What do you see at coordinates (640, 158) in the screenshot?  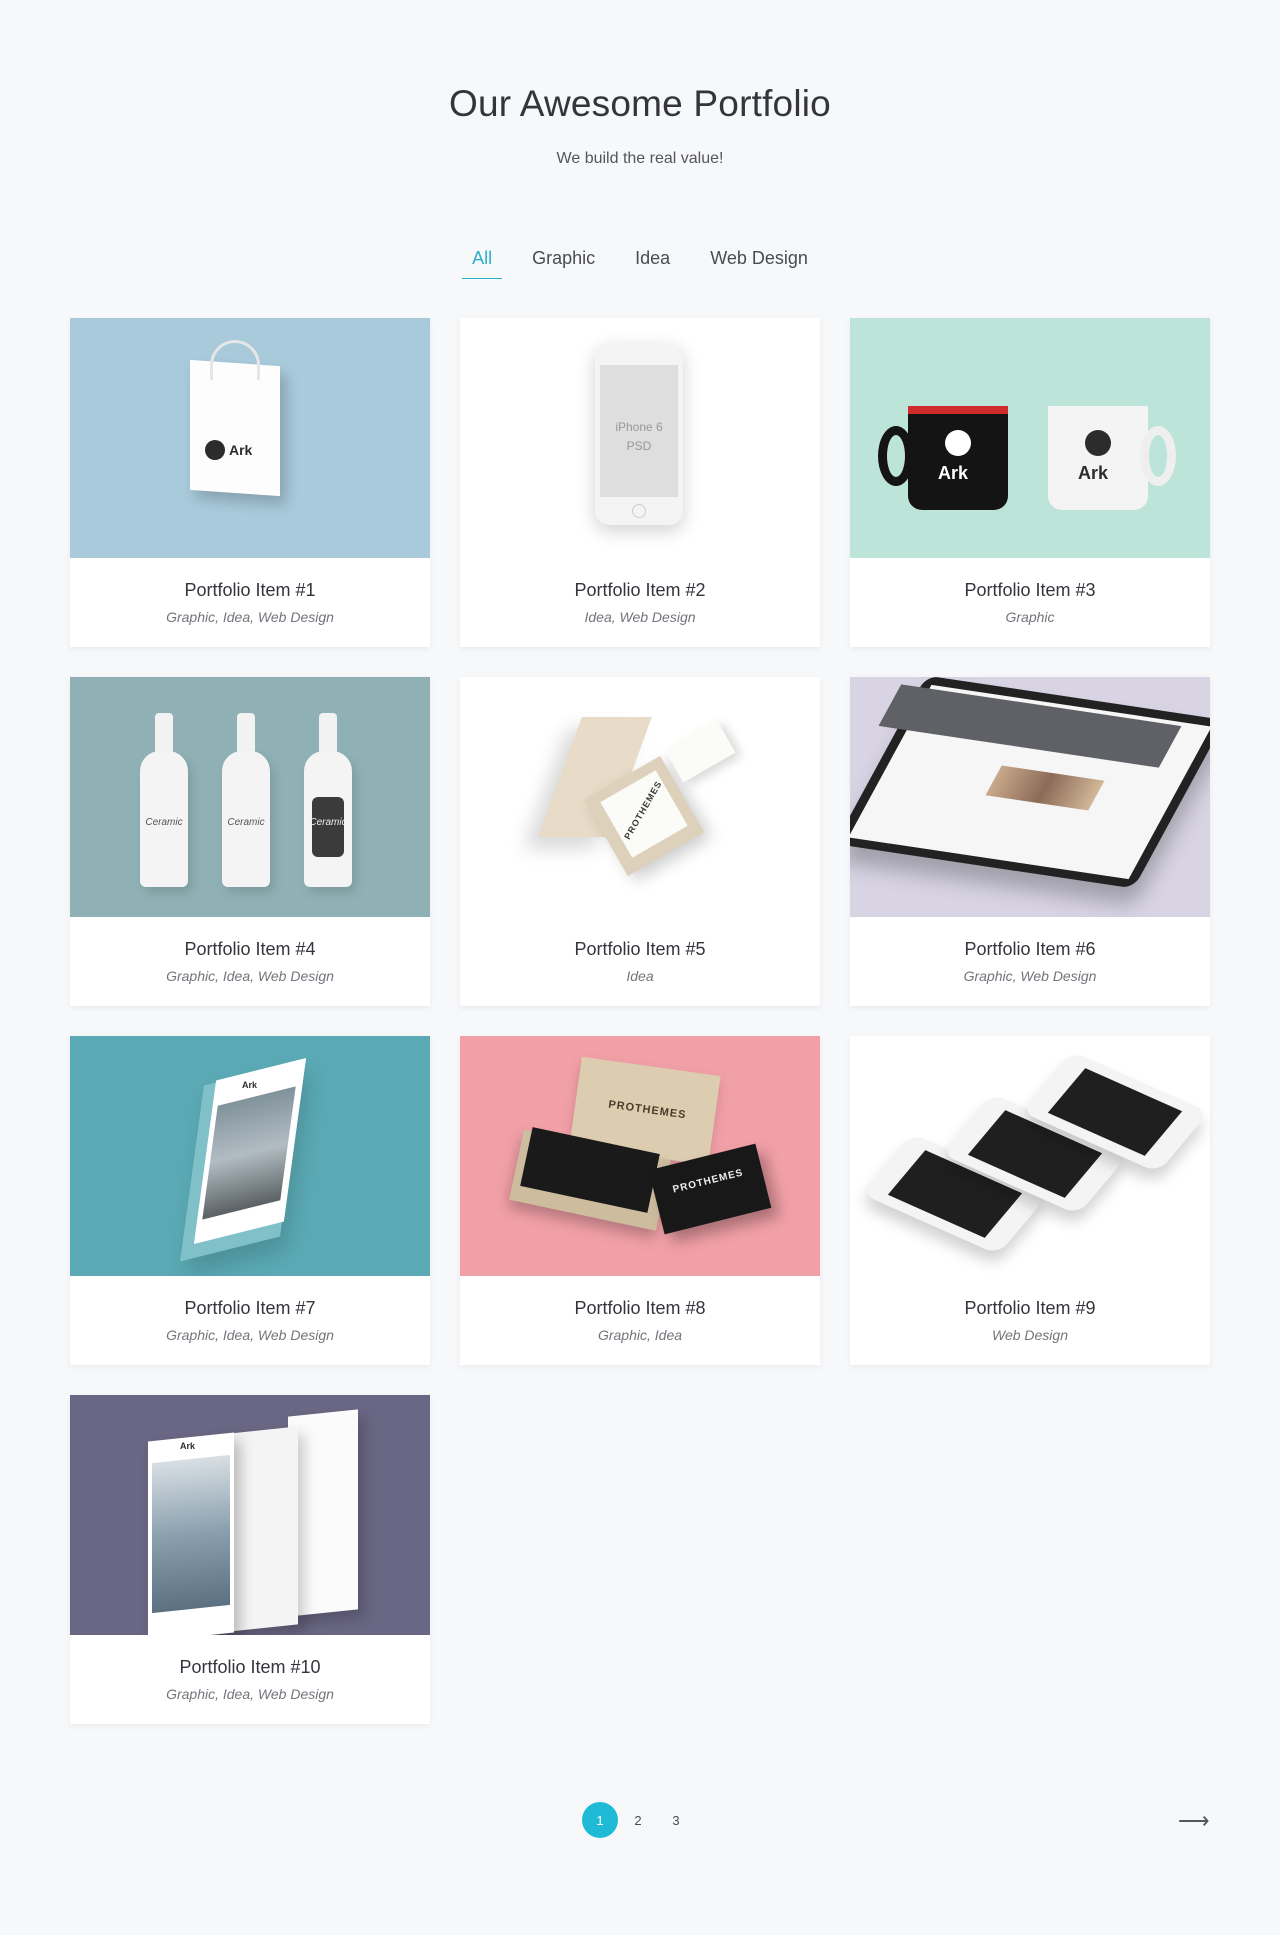 I see `page-subtitle: We build the real value!` at bounding box center [640, 158].